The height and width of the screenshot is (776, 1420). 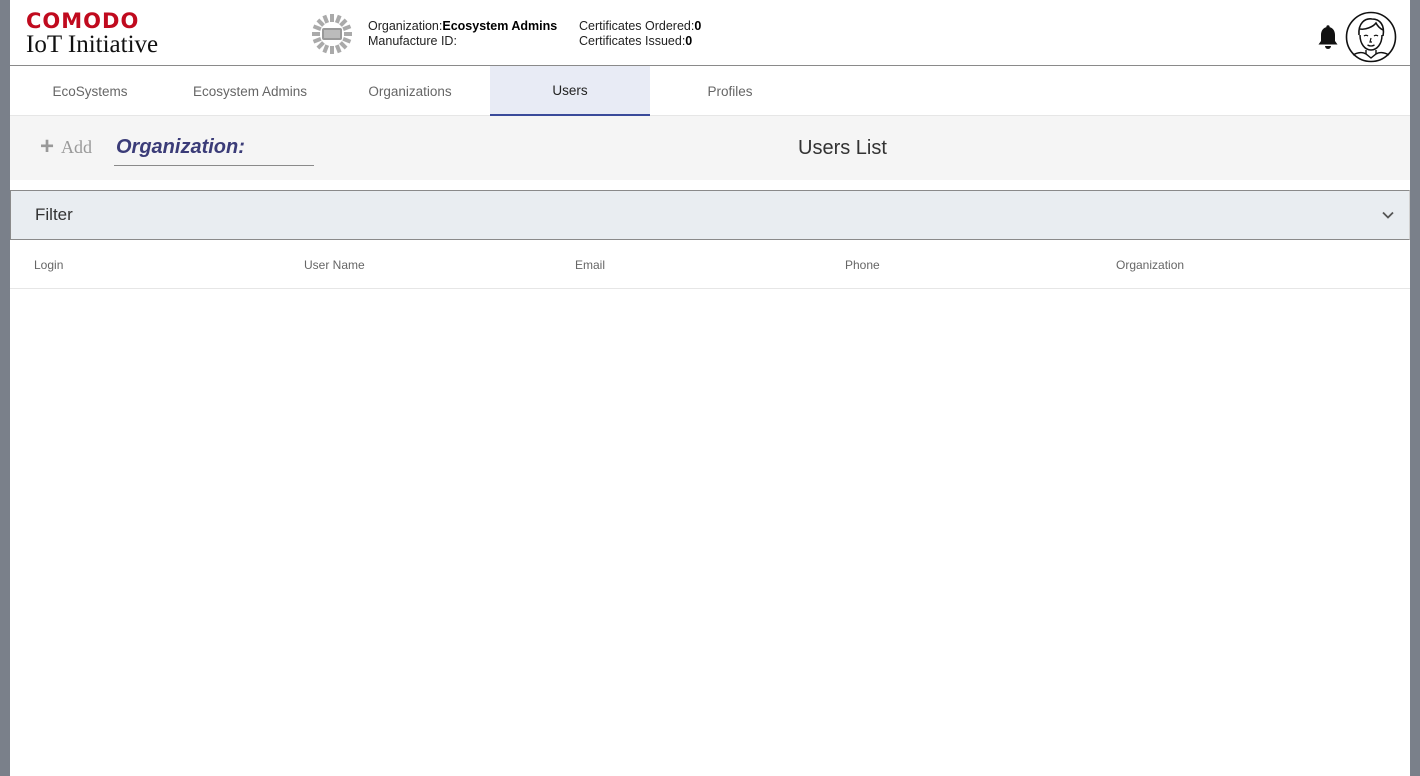 What do you see at coordinates (332, 34) in the screenshot?
I see `org-logo-placeholder-icon` at bounding box center [332, 34].